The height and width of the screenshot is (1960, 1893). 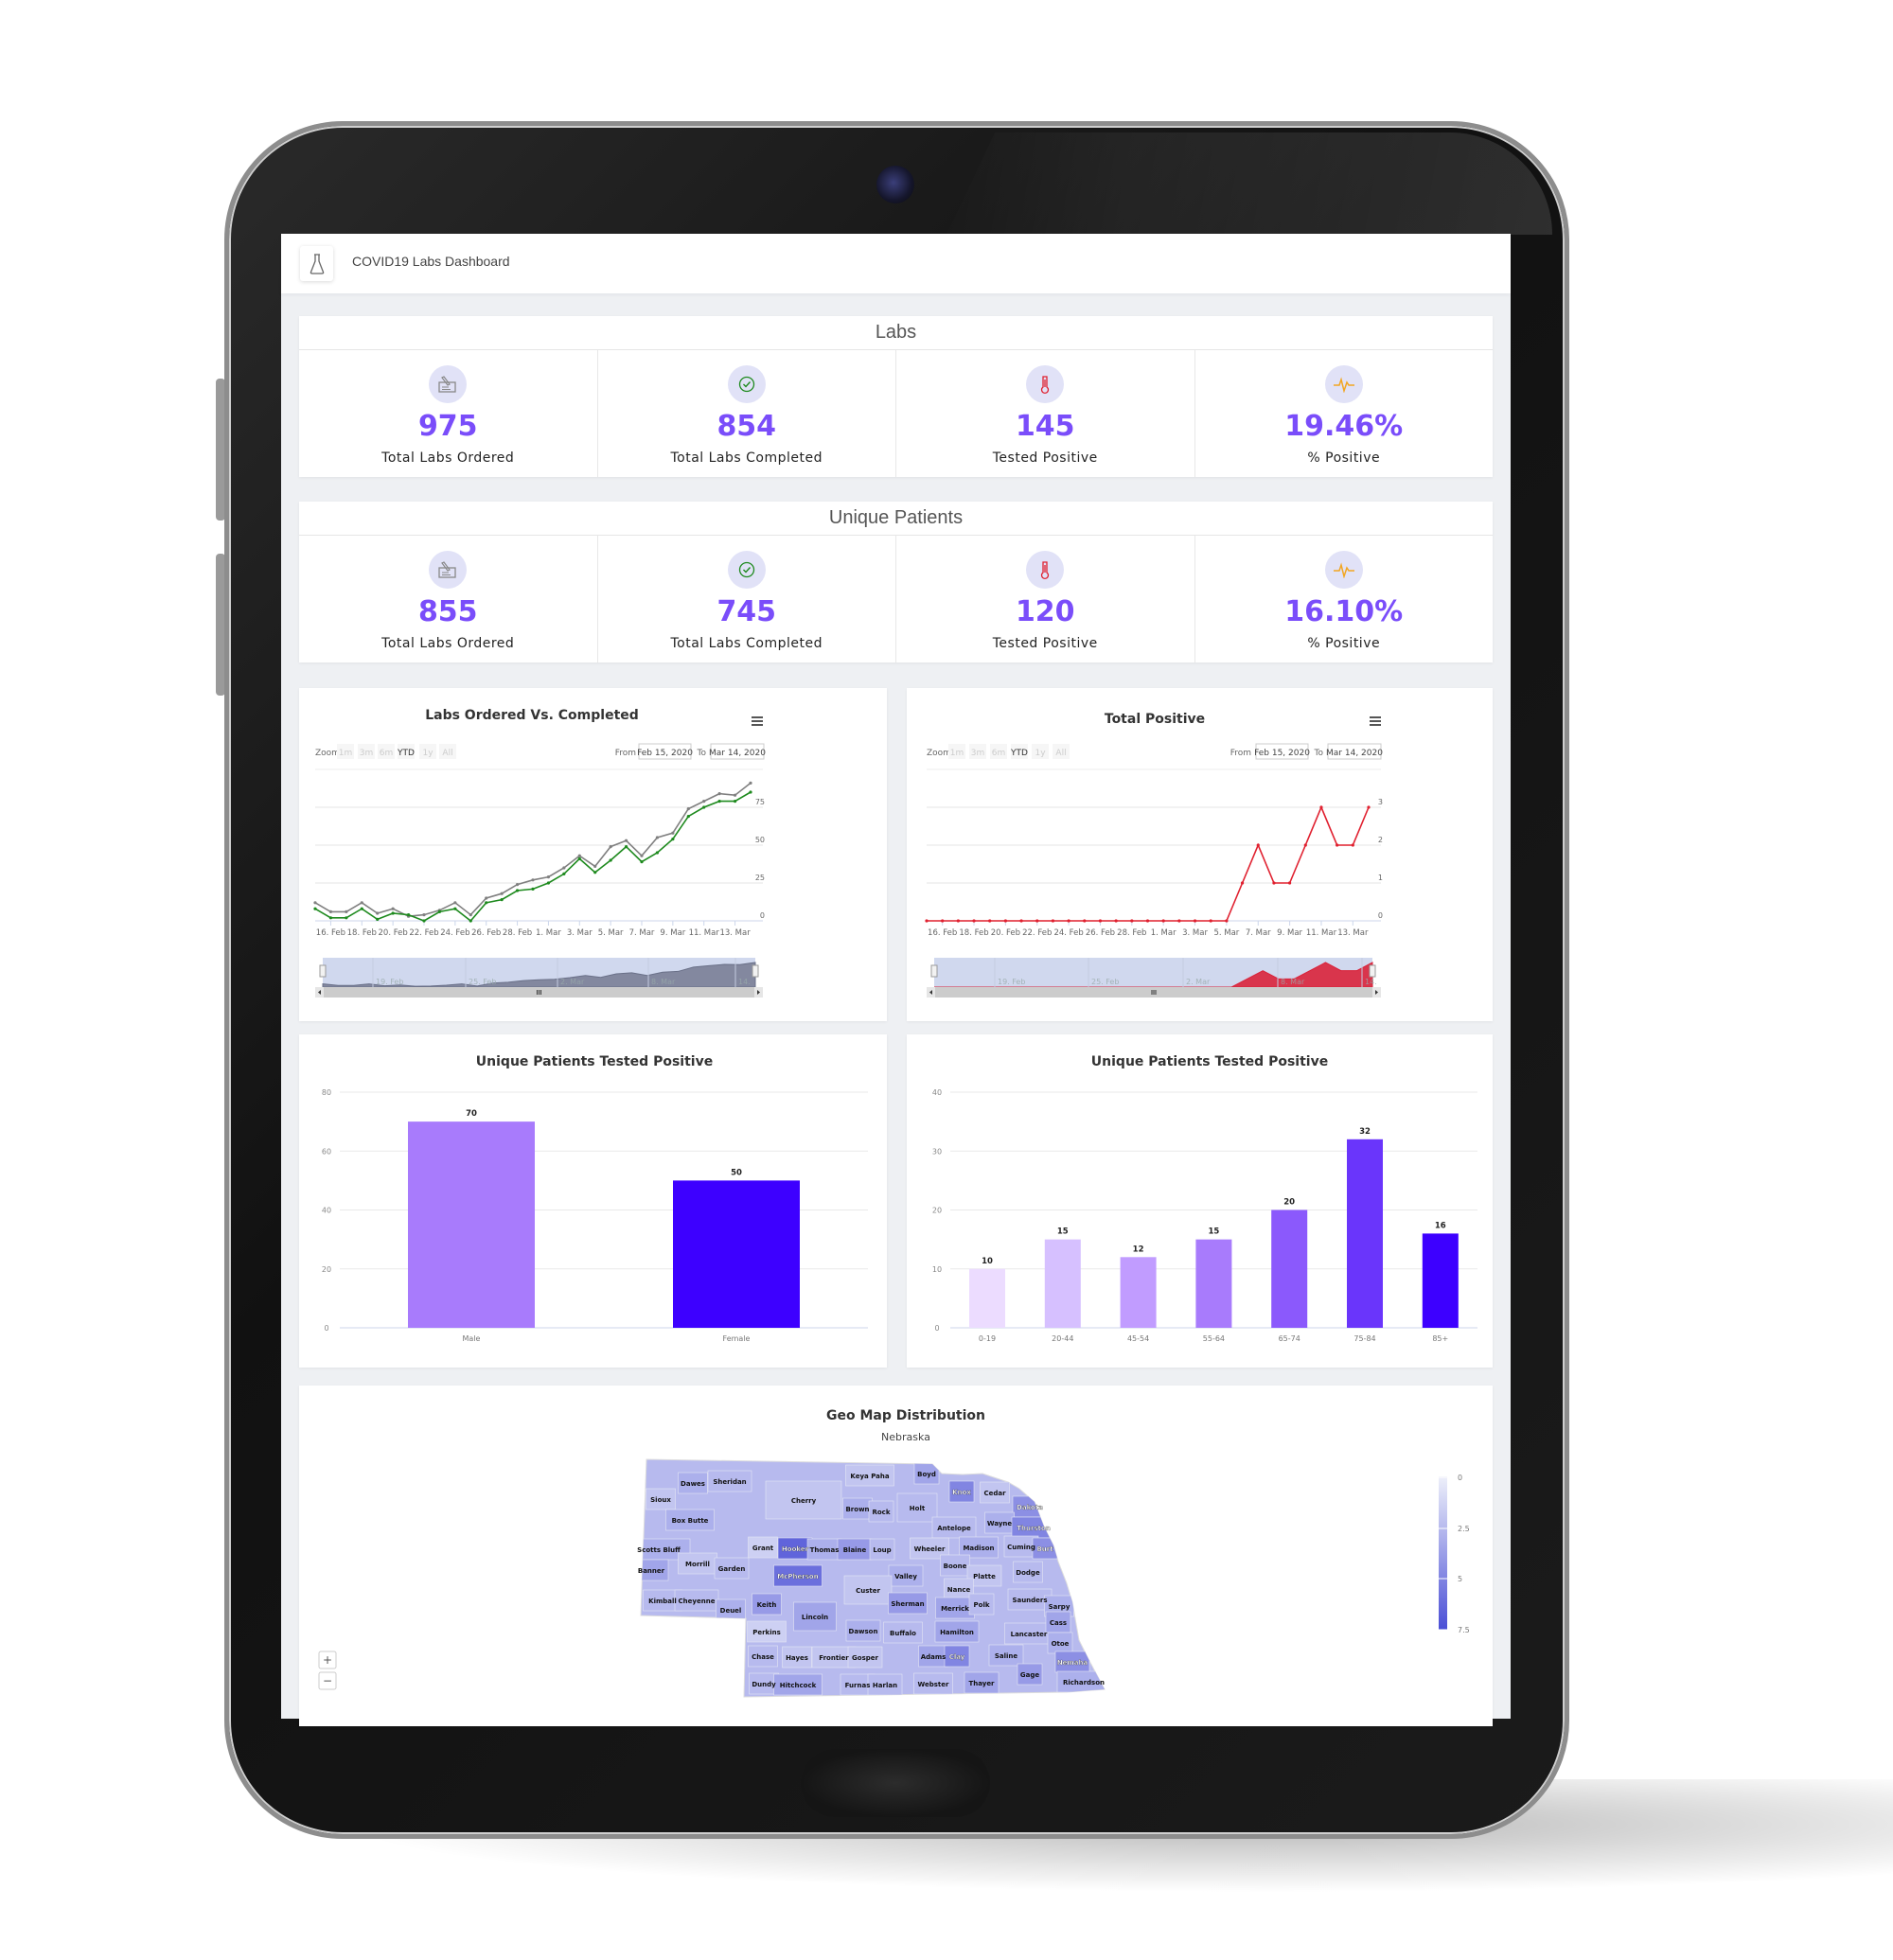 What do you see at coordinates (937, 1092) in the screenshot?
I see `y-tick-label: 40` at bounding box center [937, 1092].